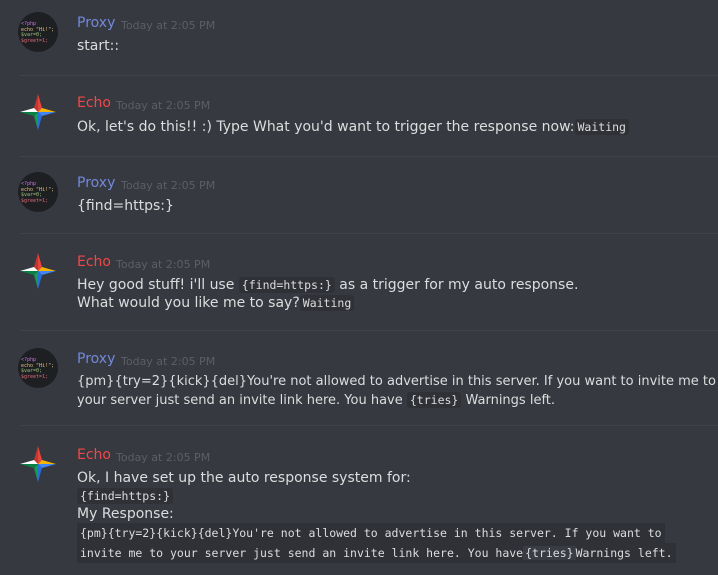  What do you see at coordinates (125, 206) in the screenshot?
I see `message-content: {find=https:}` at bounding box center [125, 206].